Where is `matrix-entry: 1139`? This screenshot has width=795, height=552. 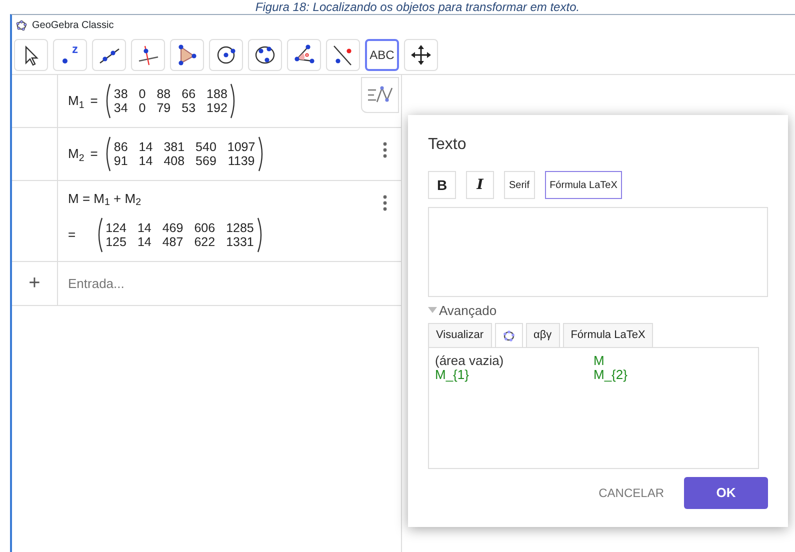
matrix-entry: 1139 is located at coordinates (241, 161).